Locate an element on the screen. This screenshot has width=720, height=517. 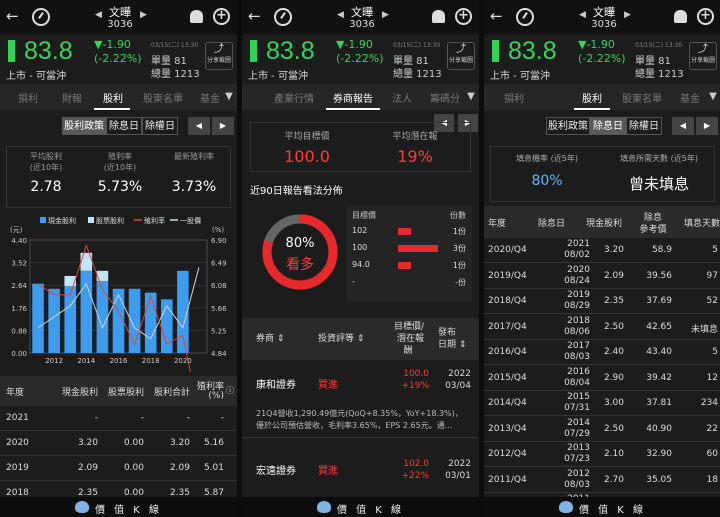
cell-value: 3.20 is located at coordinates (179, 443).